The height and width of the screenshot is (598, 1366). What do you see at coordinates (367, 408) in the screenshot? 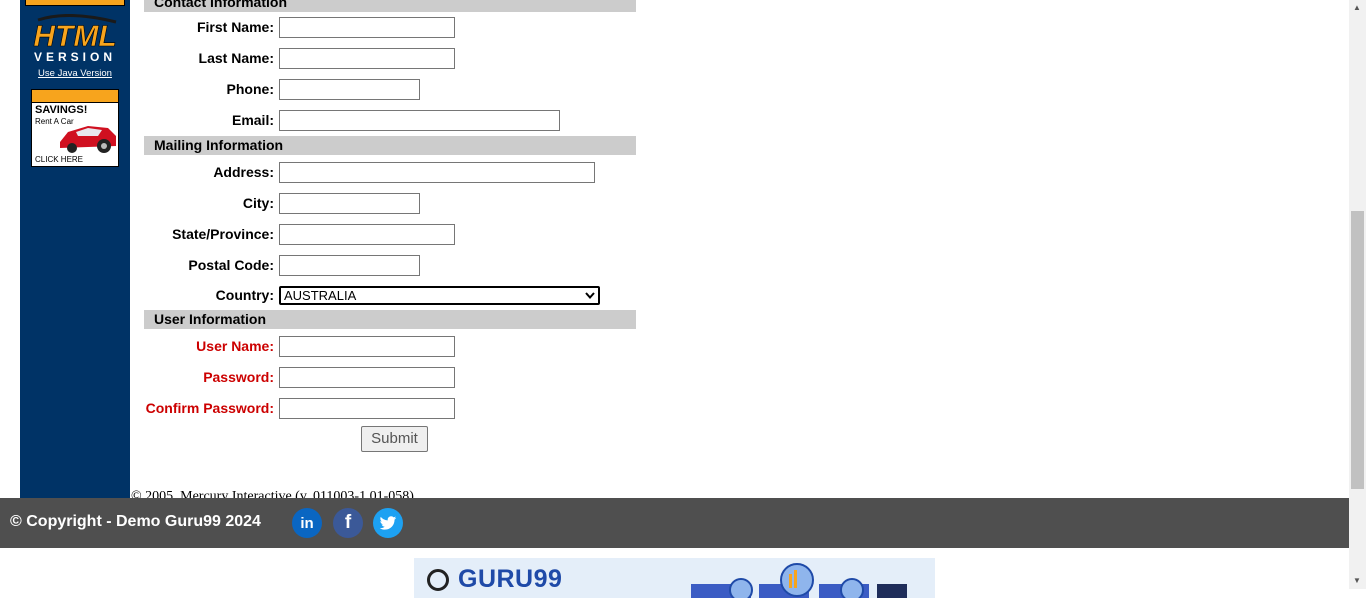
I see `confirm-password-input` at bounding box center [367, 408].